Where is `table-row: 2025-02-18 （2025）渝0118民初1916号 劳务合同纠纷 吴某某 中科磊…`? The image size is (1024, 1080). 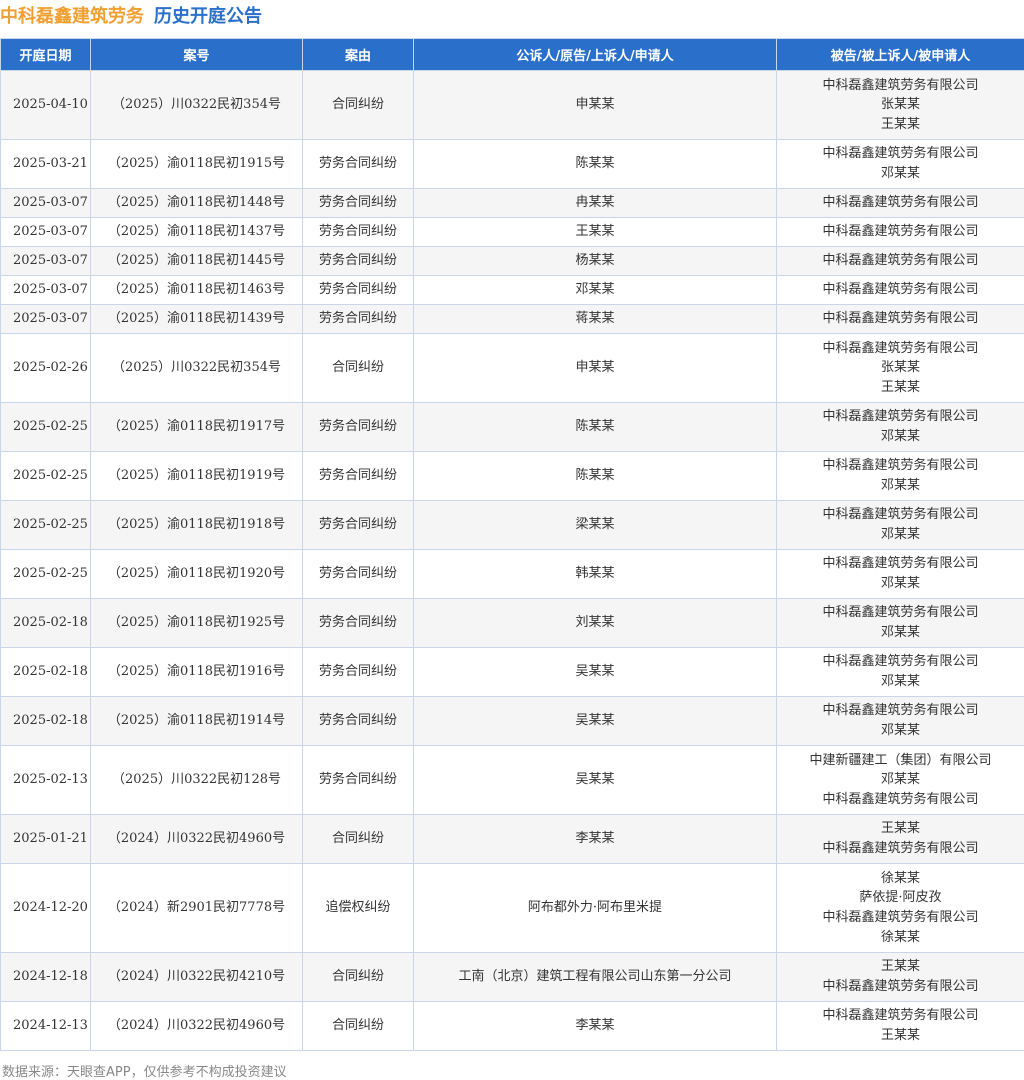
table-row: 2025-02-18 （2025）渝0118民初1916号 劳务合同纠纷 吴某某 中科磊… is located at coordinates (512, 672).